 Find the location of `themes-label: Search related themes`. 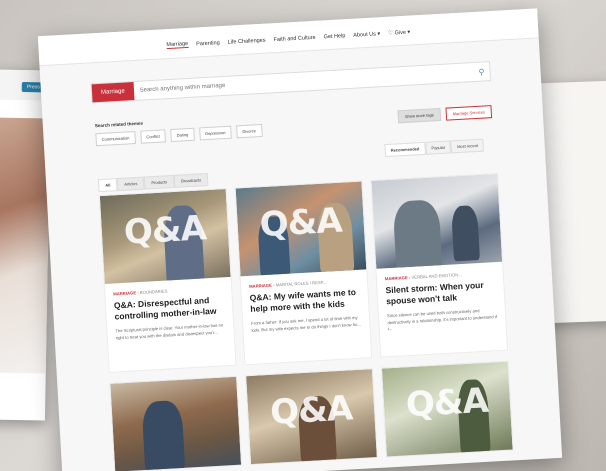

themes-label: Search related themes is located at coordinates (119, 124).